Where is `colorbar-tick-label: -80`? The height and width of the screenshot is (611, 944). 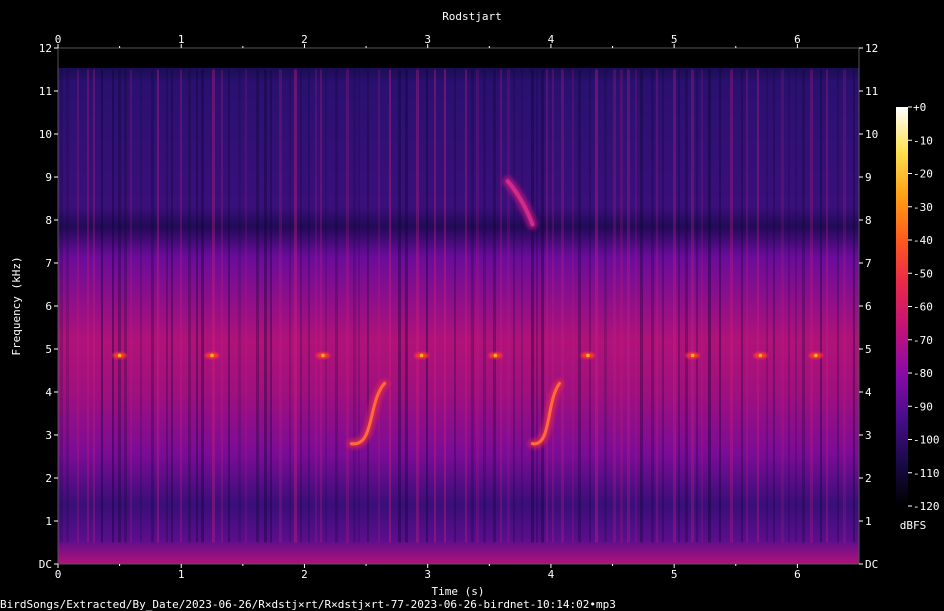 colorbar-tick-label: -80 is located at coordinates (923, 373).